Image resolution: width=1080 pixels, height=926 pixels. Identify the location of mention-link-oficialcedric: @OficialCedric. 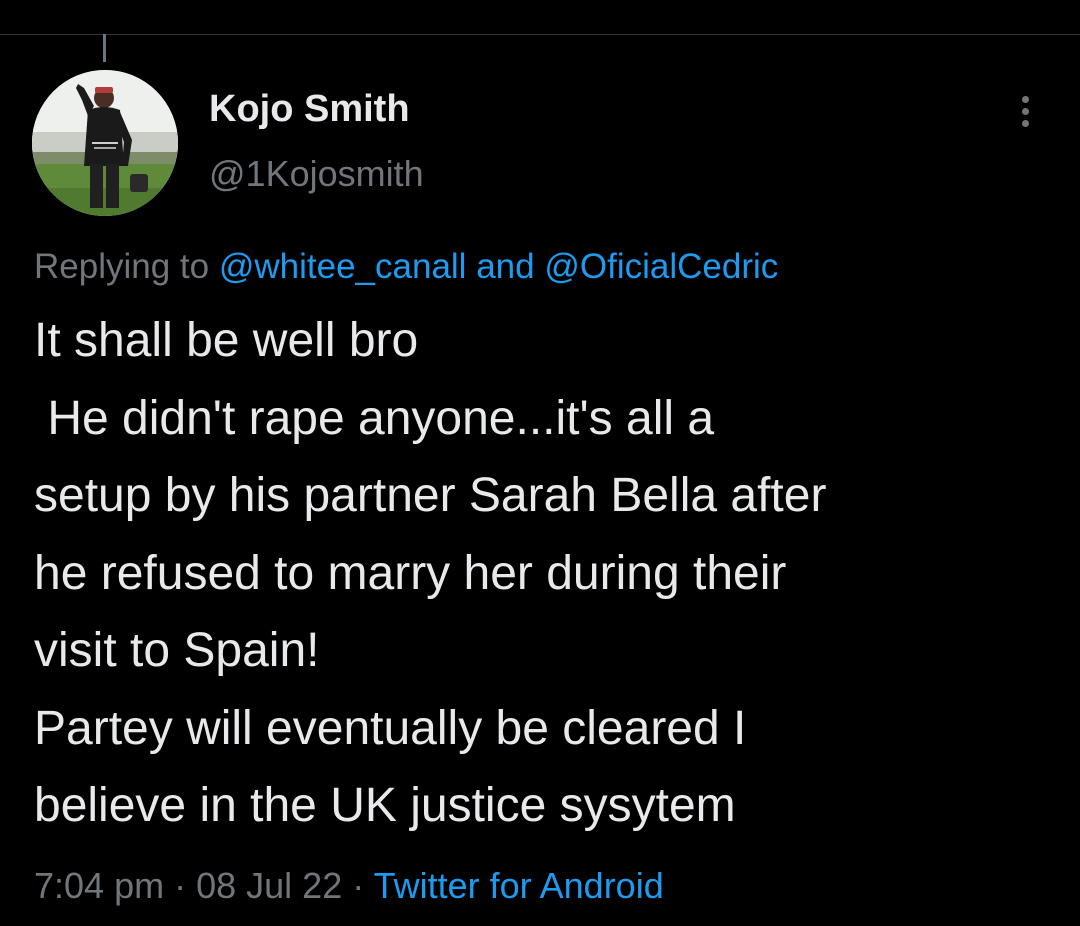
(661, 266).